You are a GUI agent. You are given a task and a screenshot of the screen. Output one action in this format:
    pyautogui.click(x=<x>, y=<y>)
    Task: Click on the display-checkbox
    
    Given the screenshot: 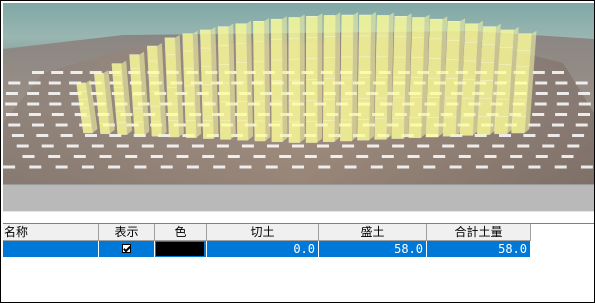 What is the action you would take?
    pyautogui.click(x=126, y=248)
    